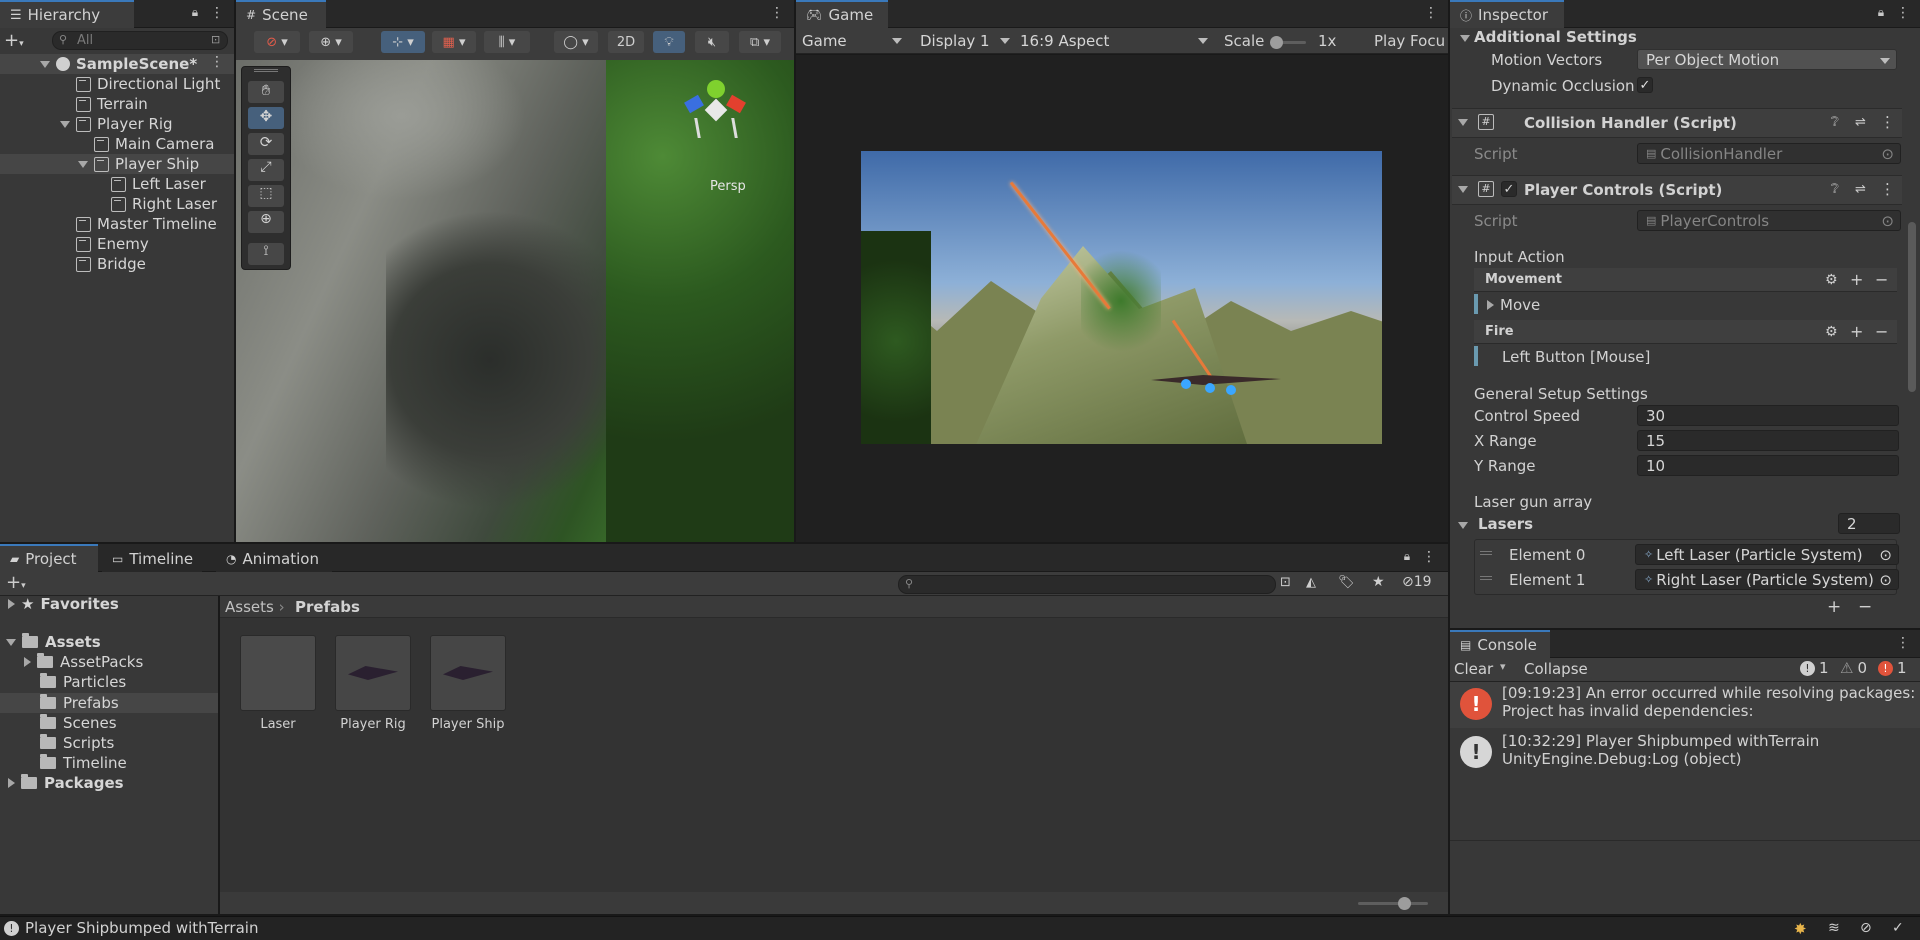 The image size is (1920, 940). Describe the element at coordinates (1513, 305) in the screenshot. I see `move-binding: Move` at that location.